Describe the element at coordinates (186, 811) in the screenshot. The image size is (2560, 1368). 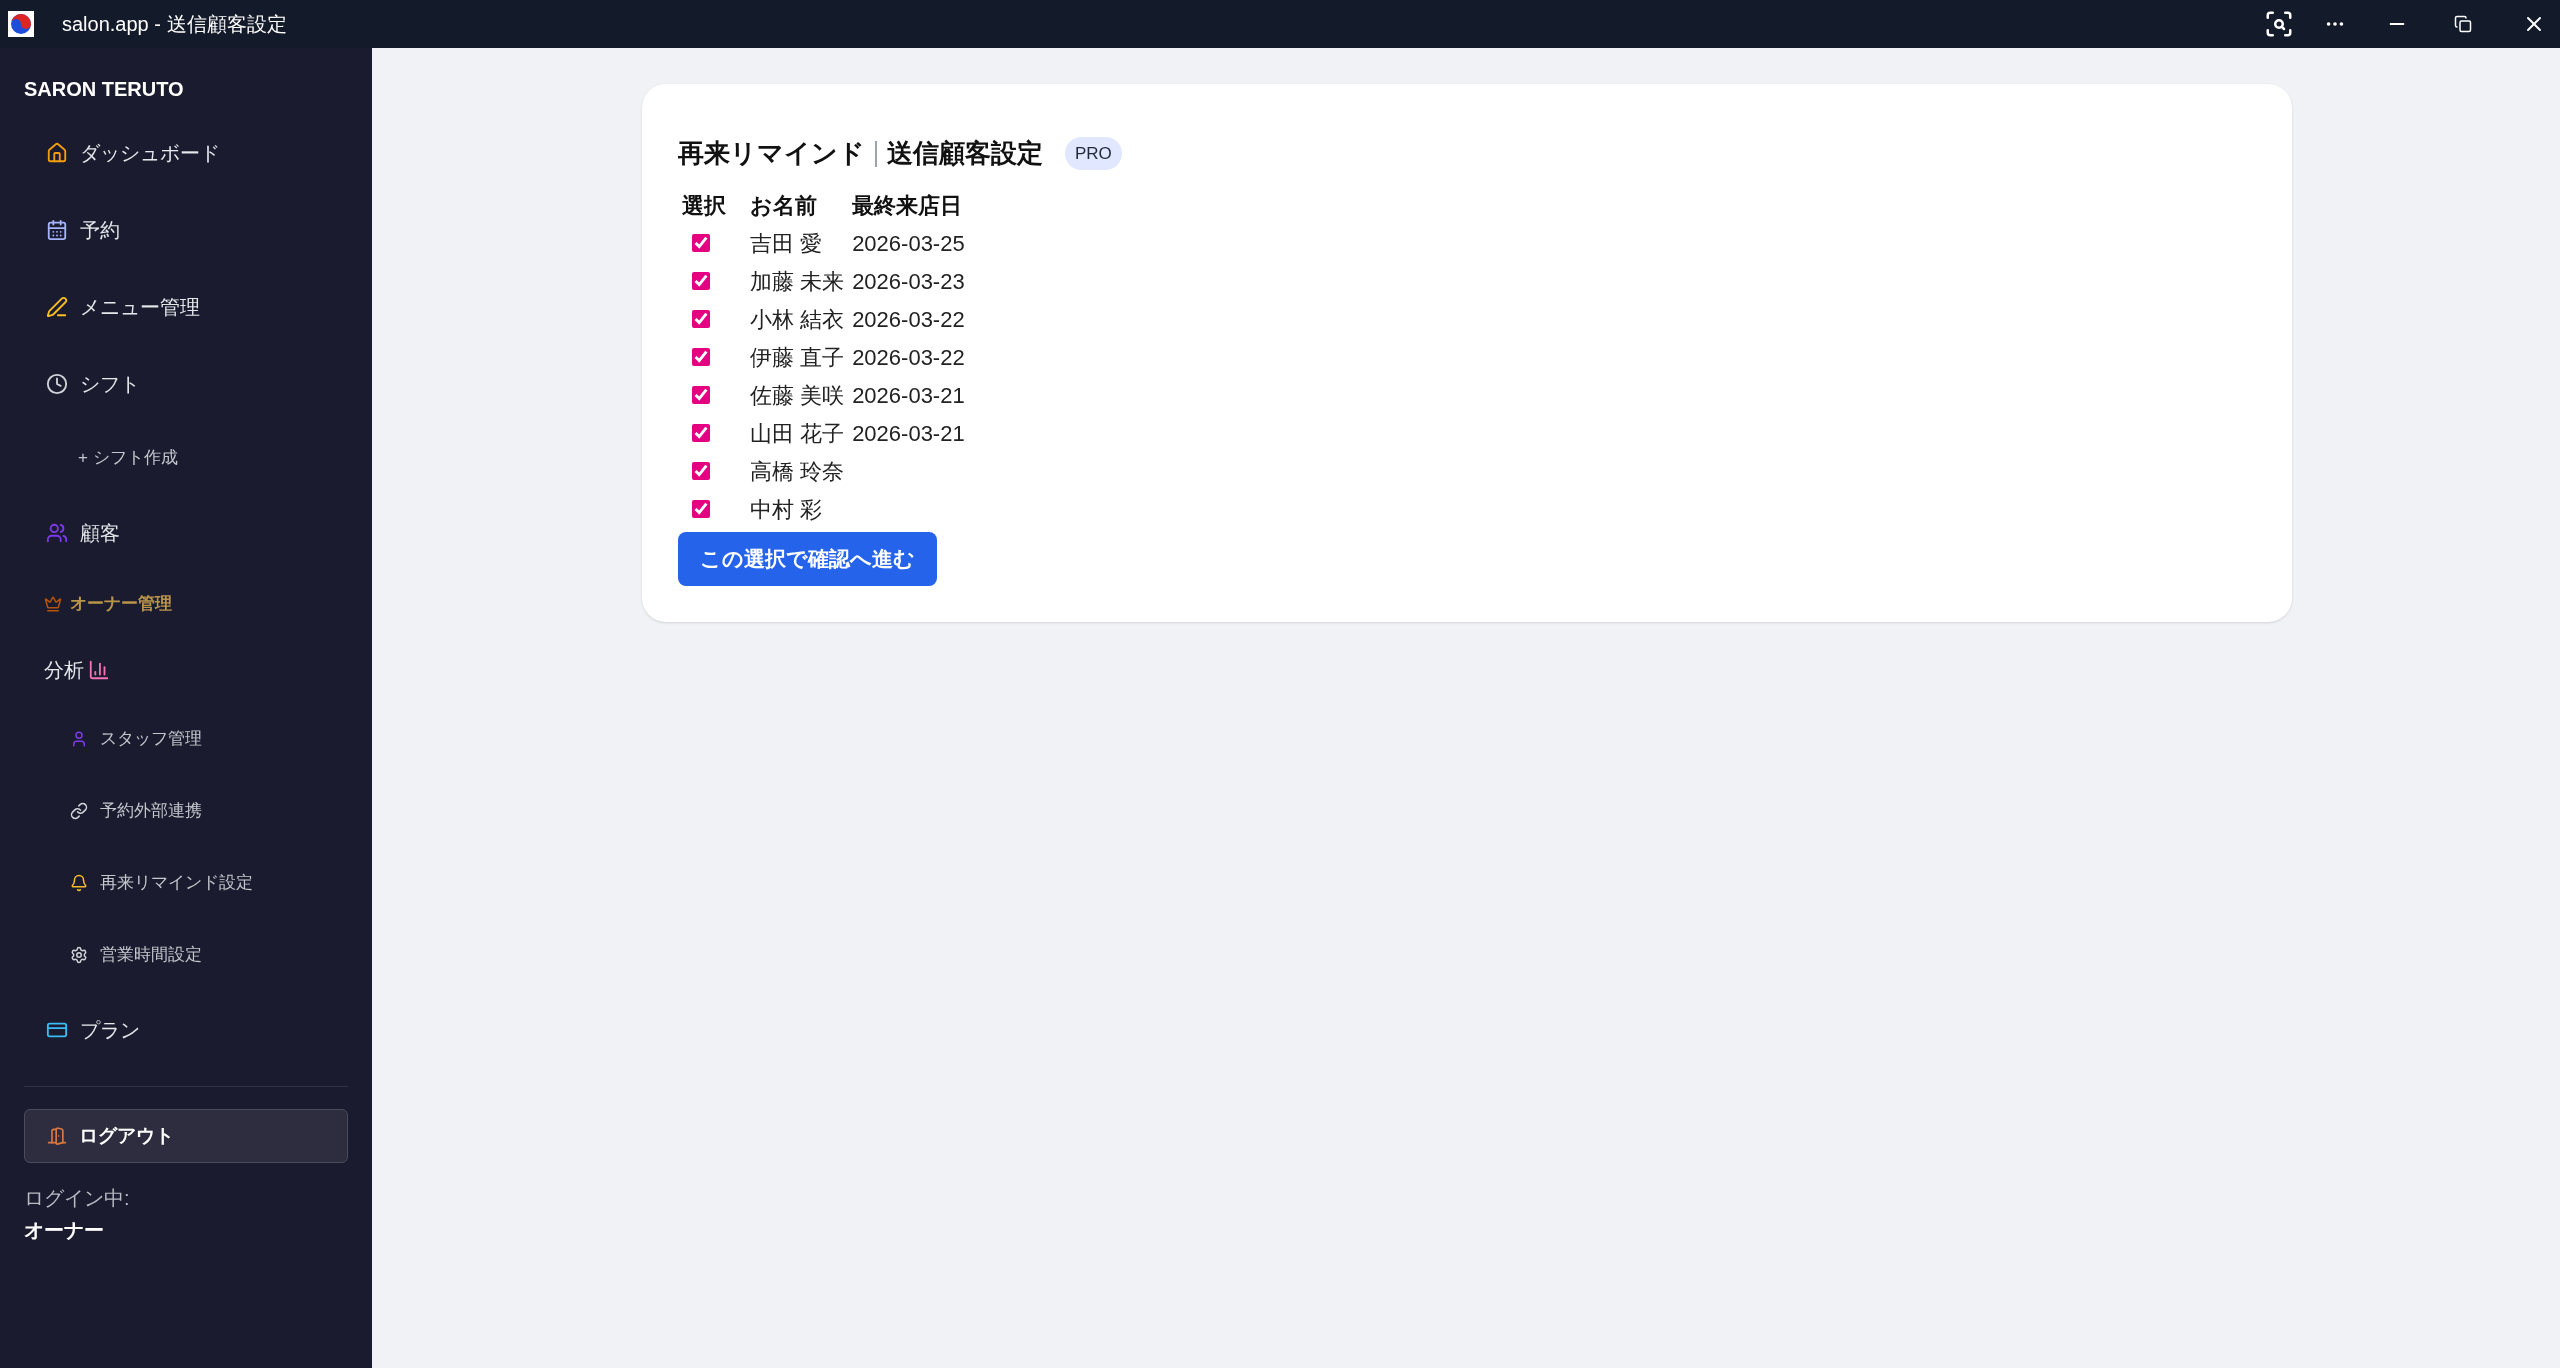
I see `sidebar-item: 予約外部連携` at that location.